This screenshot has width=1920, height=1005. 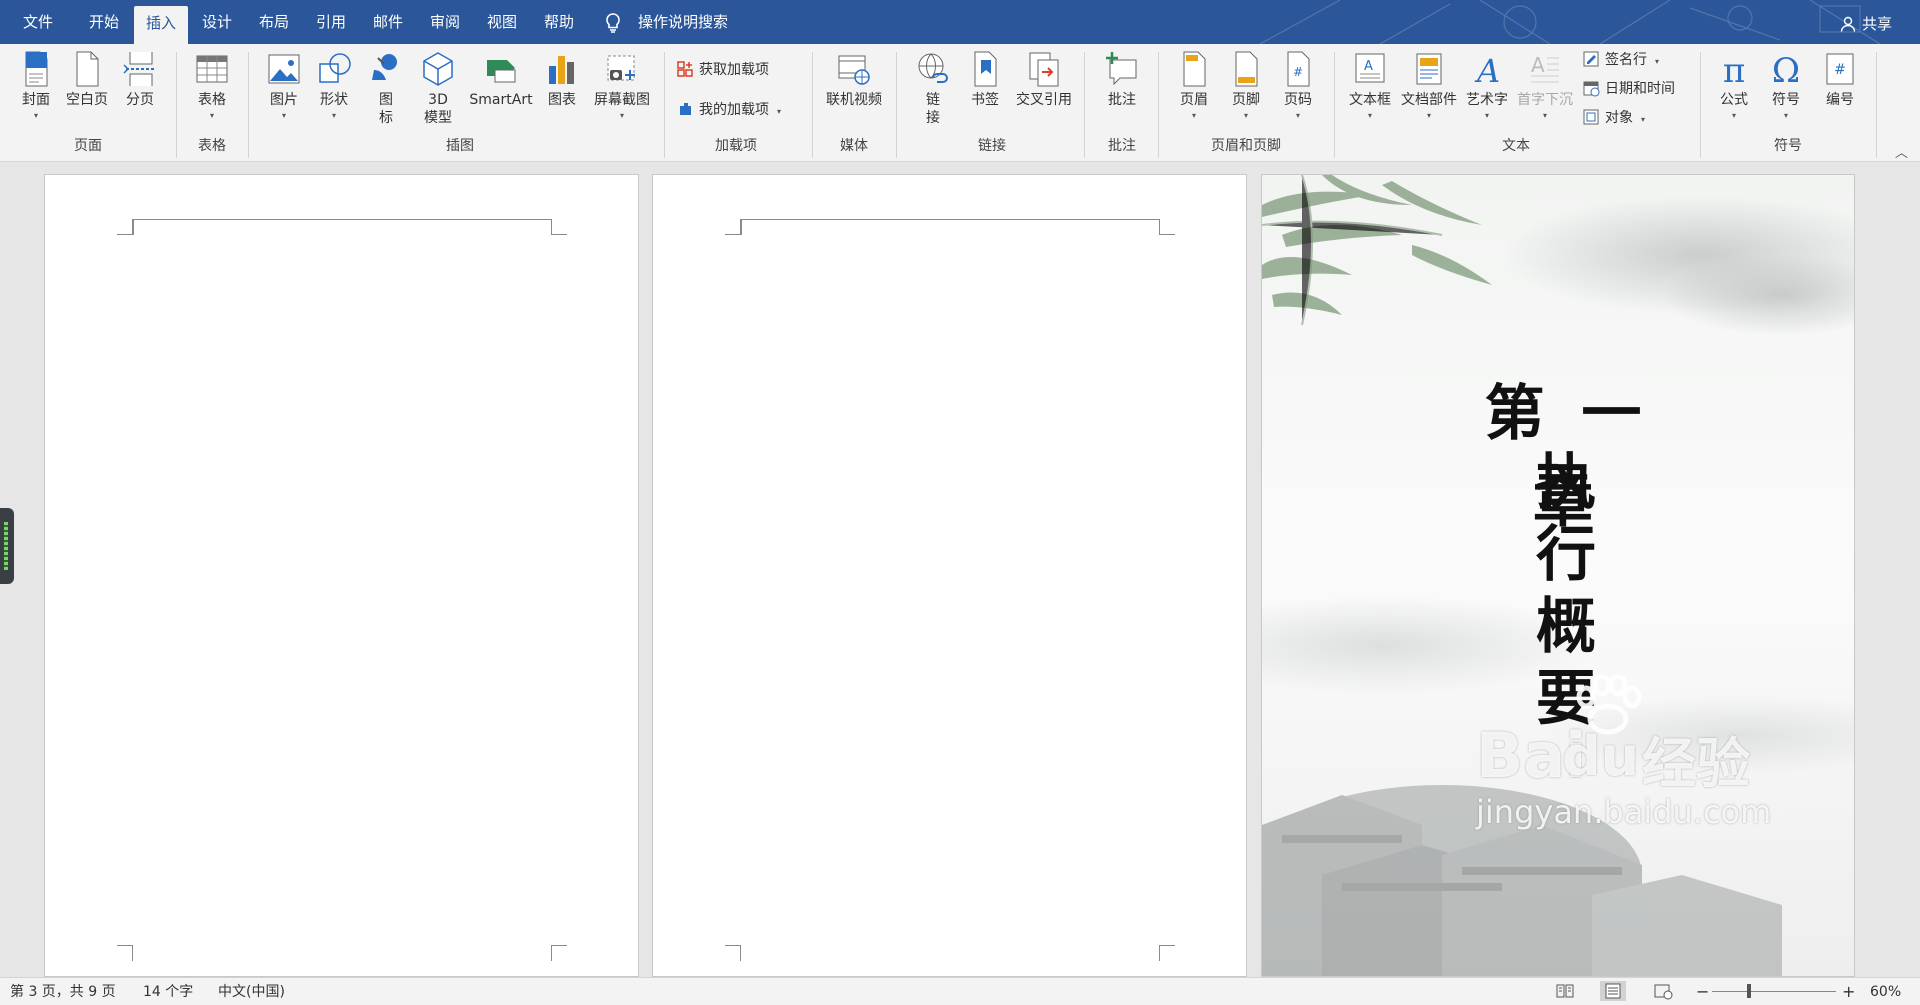 I want to click on quick-parts-button: 文档部件 ▾, so click(x=1429, y=93).